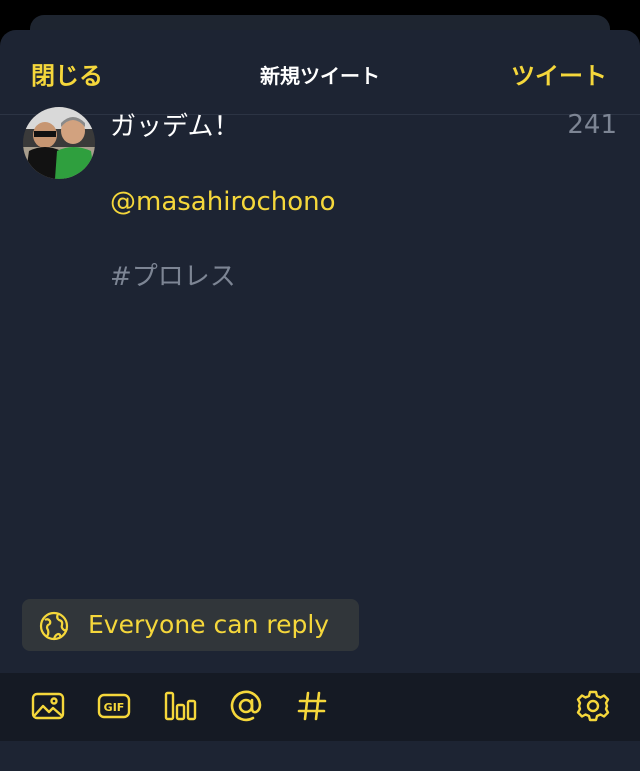 The height and width of the screenshot is (771, 640). I want to click on svg-text: GIF, so click(114, 707).